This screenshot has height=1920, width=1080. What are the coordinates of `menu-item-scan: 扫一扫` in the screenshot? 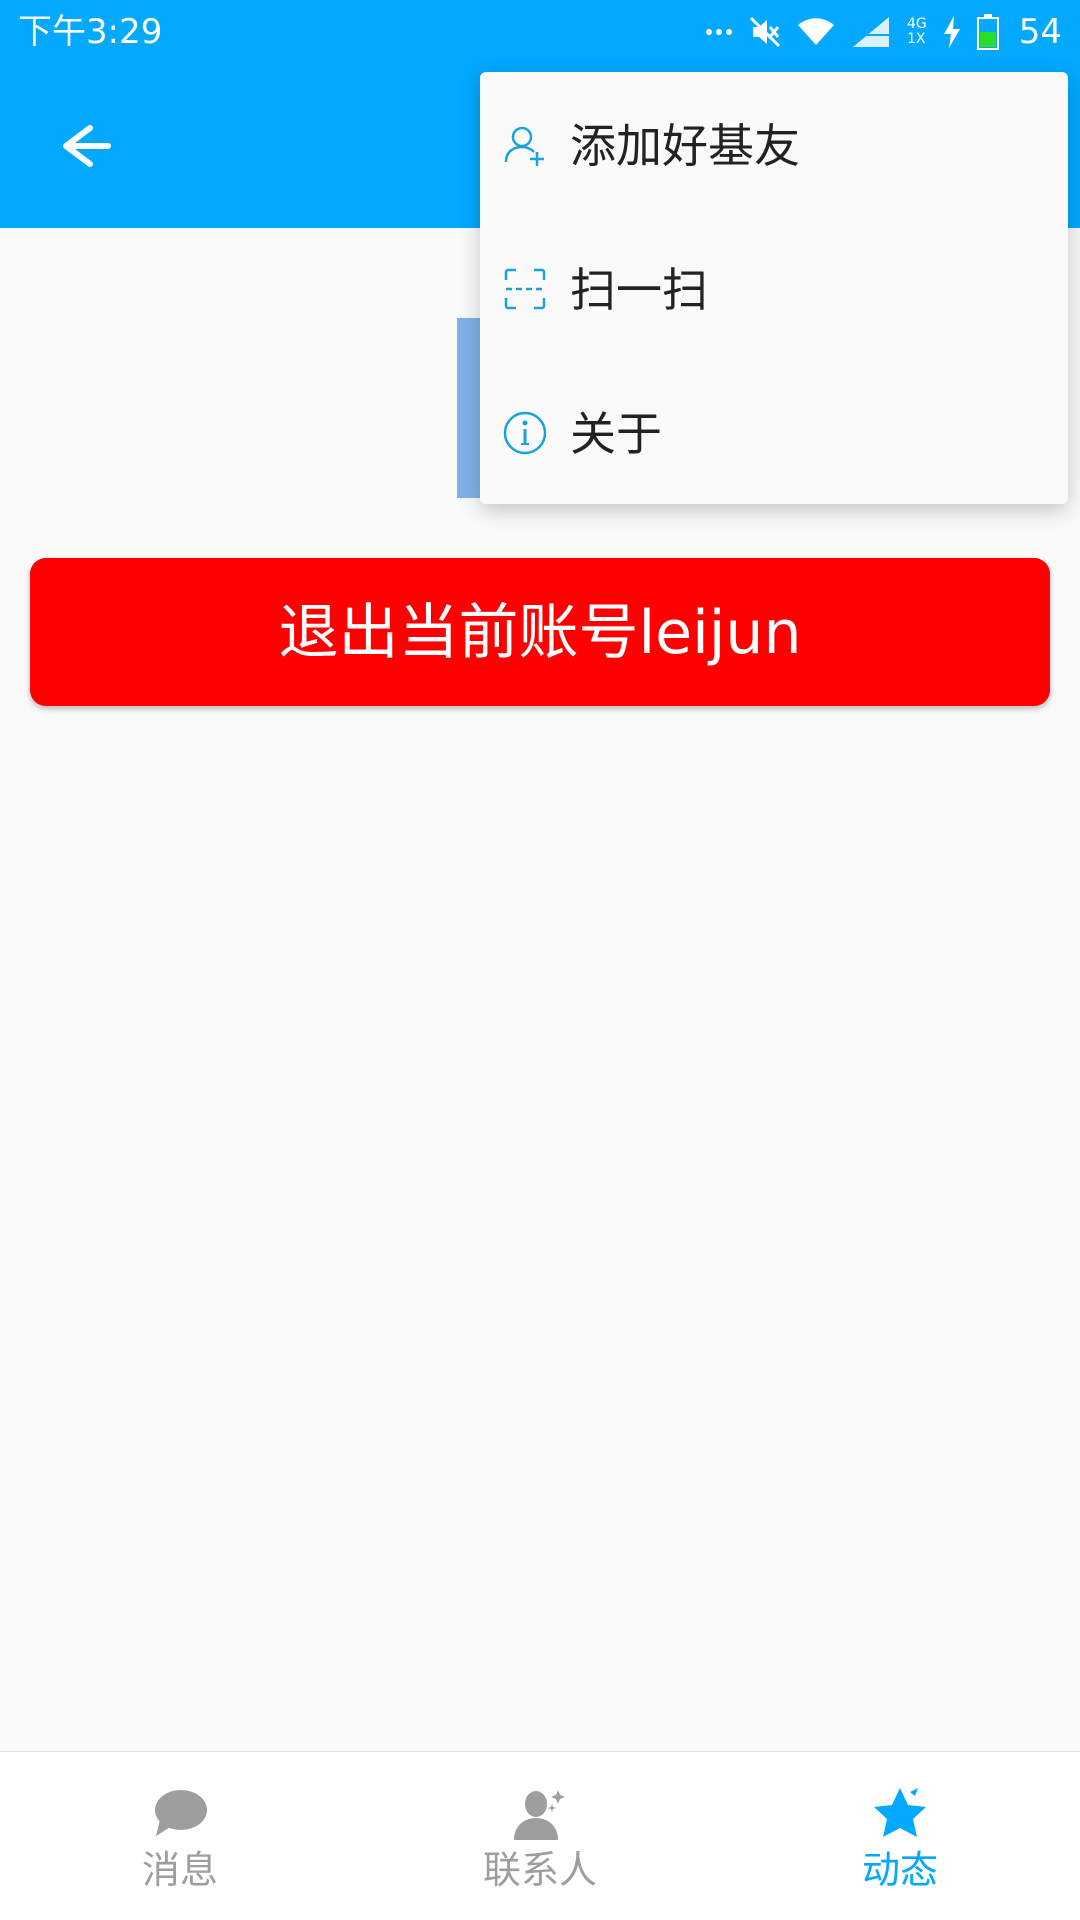 It's located at (774, 288).